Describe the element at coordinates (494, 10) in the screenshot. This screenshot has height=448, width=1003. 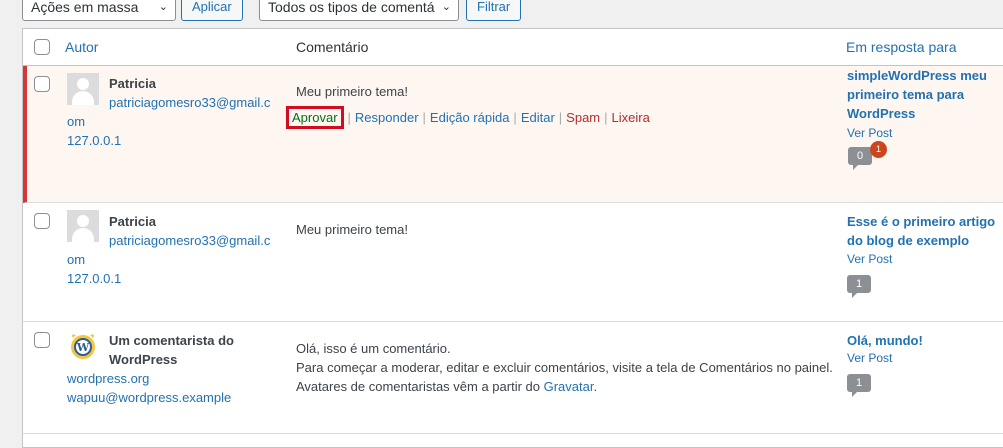
I see `filter-button: Filtrar` at that location.